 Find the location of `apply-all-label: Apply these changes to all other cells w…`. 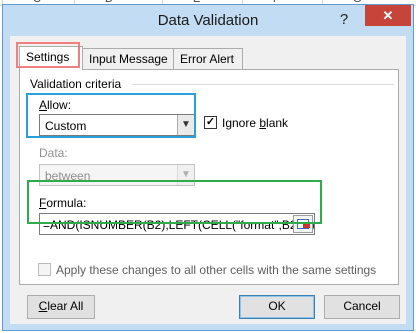

apply-all-label: Apply these changes to all other cells w… is located at coordinates (216, 270).